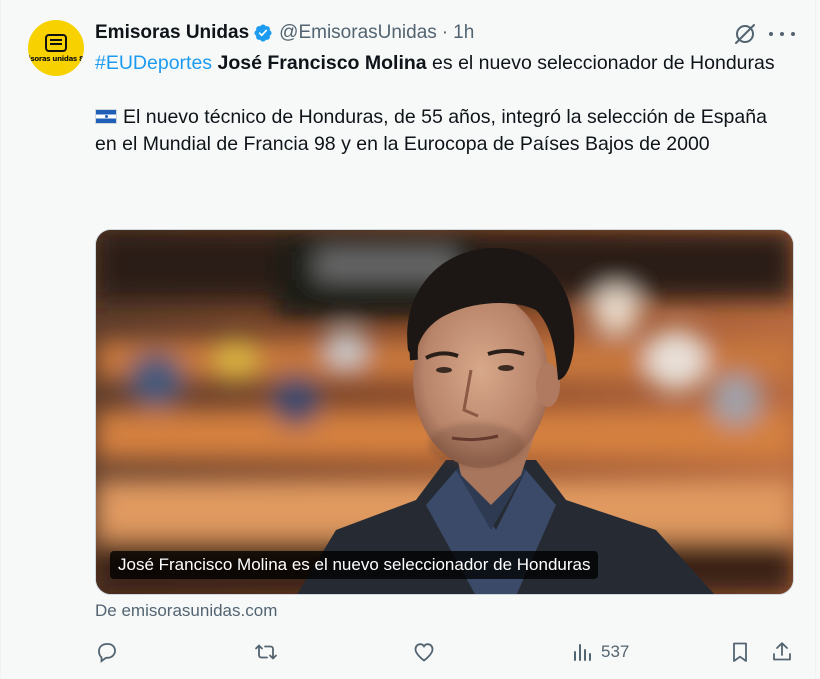 This screenshot has height=679, width=820. Describe the element at coordinates (358, 33) in the screenshot. I see `user-handle: @EmisorasUnidas` at that location.